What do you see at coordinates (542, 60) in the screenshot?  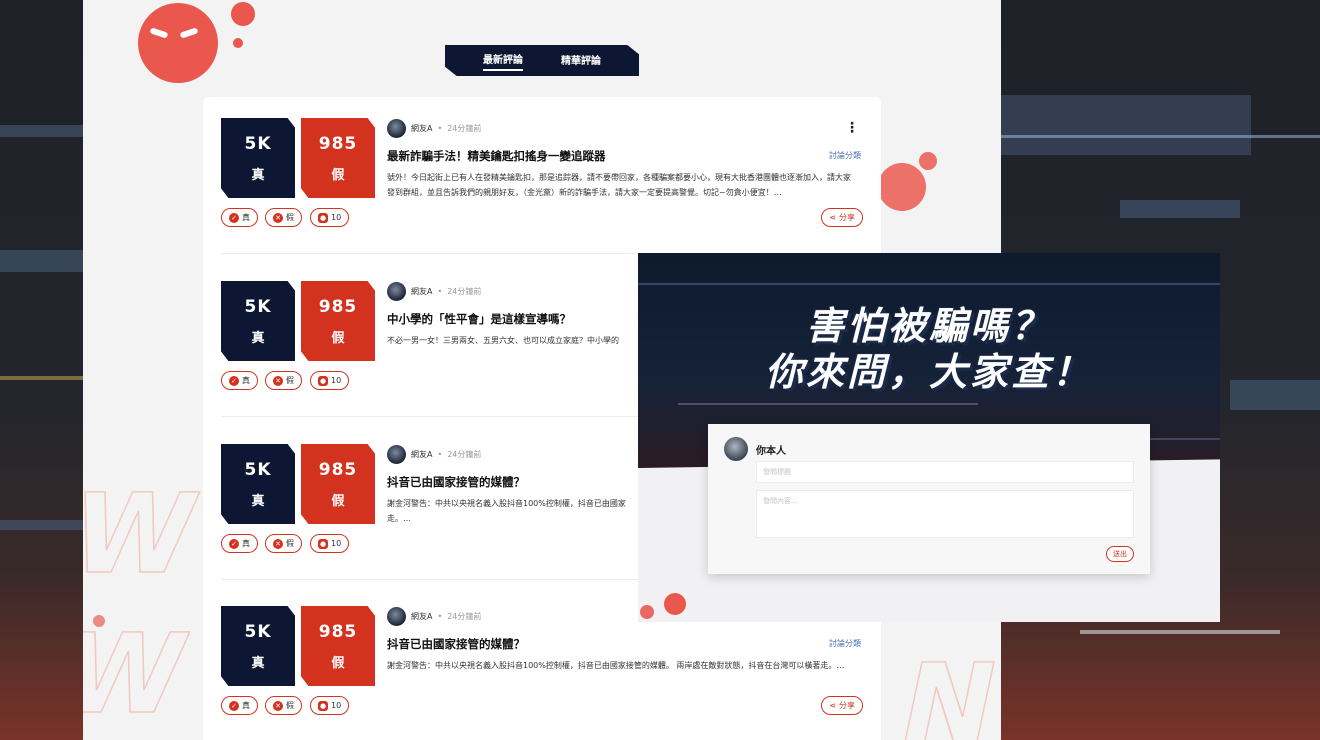 I see `comment-tabs: 最新評論 精華評論` at bounding box center [542, 60].